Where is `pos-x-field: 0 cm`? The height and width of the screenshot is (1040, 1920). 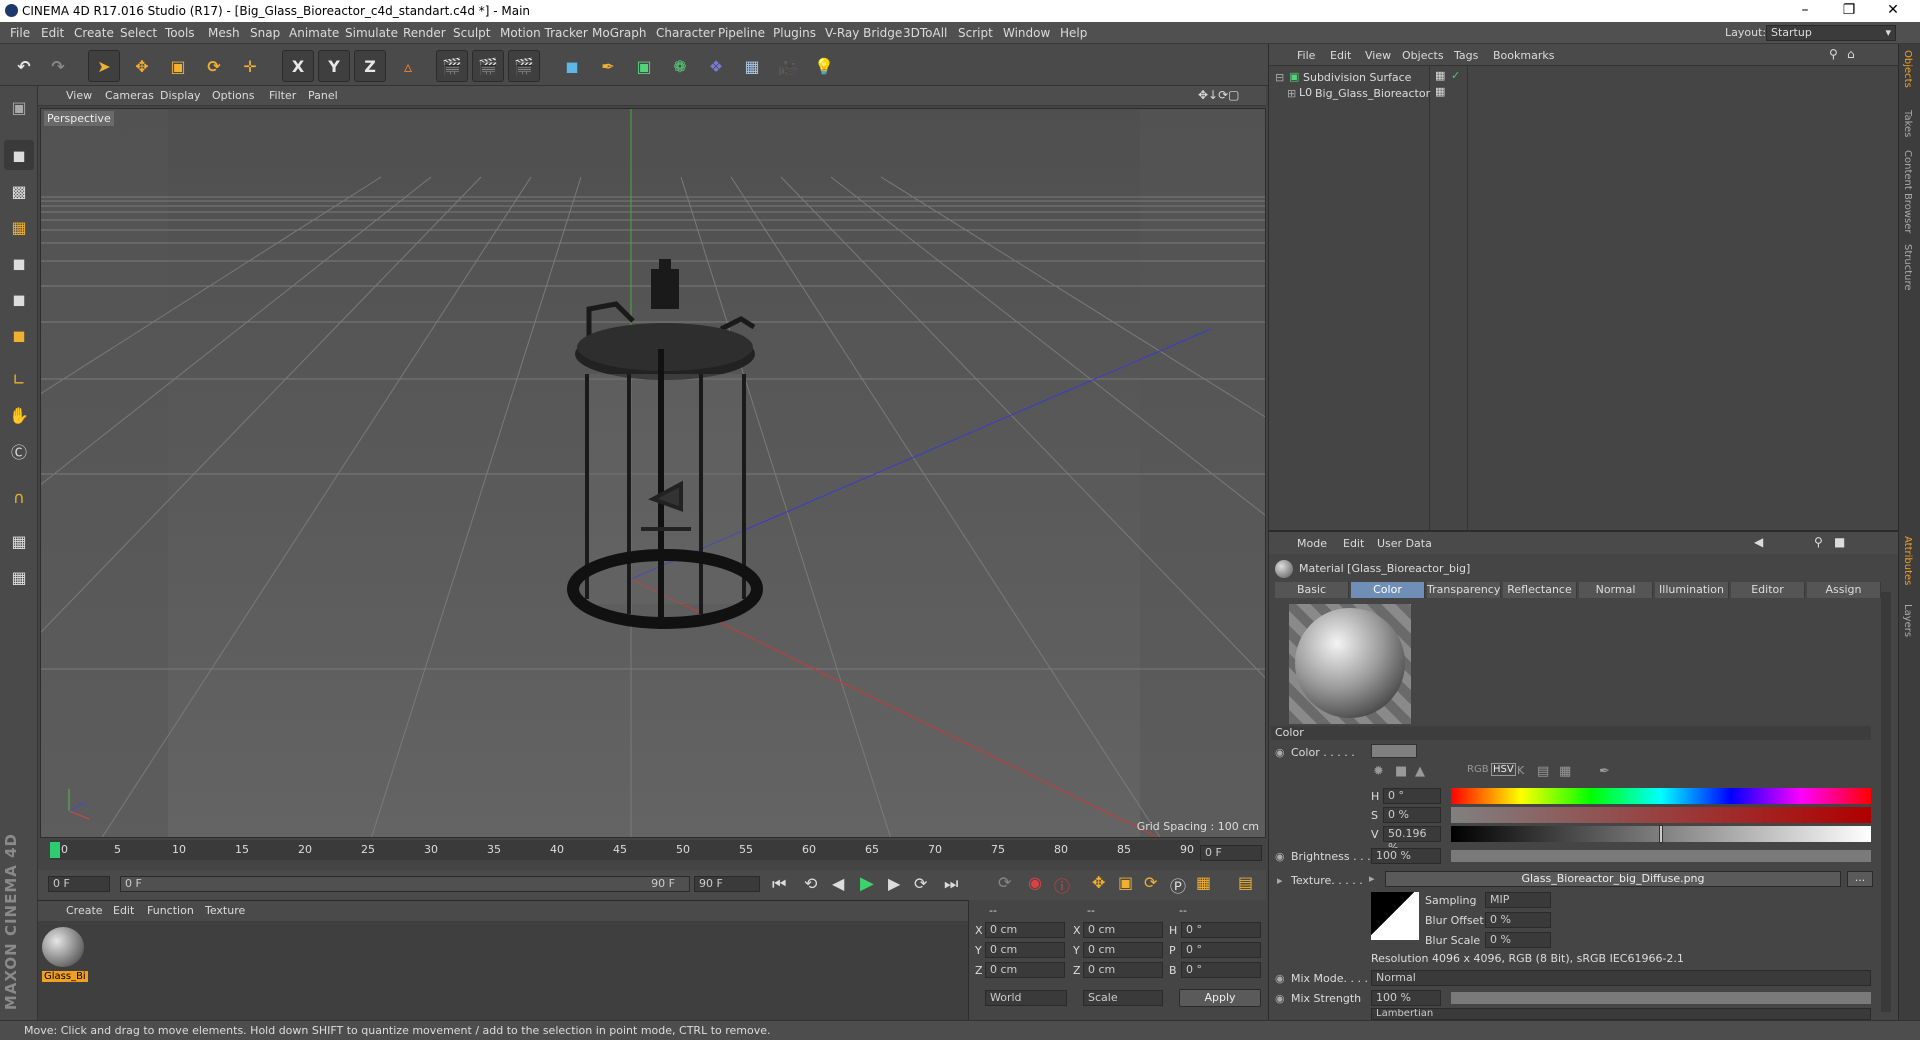 pos-x-field: 0 cm is located at coordinates (1025, 930).